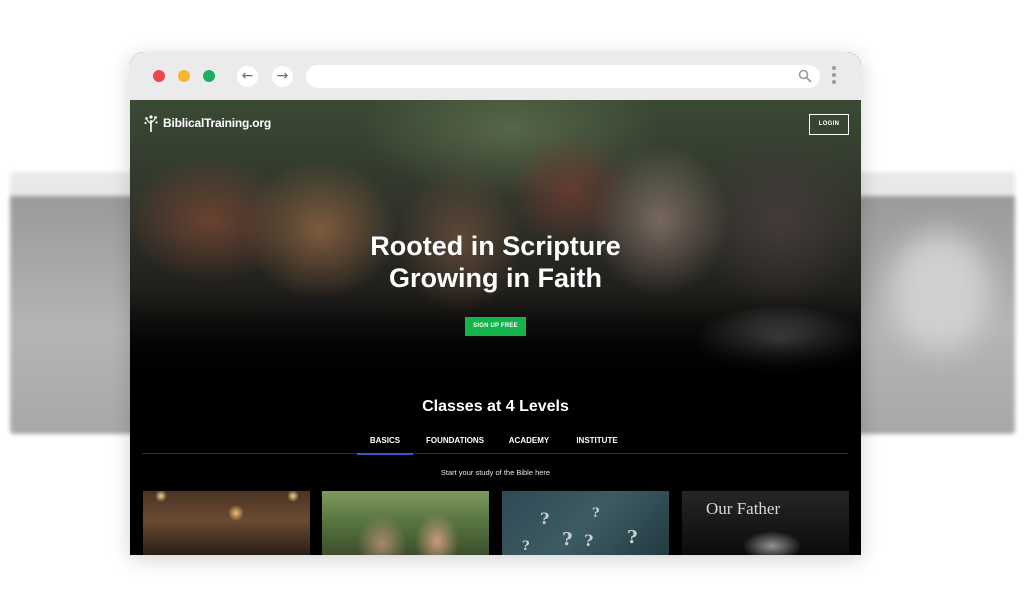 Image resolution: width=1024 pixels, height=607 pixels. What do you see at coordinates (455, 444) in the screenshot?
I see `tab-foundations: FOUNDATIONS` at bounding box center [455, 444].